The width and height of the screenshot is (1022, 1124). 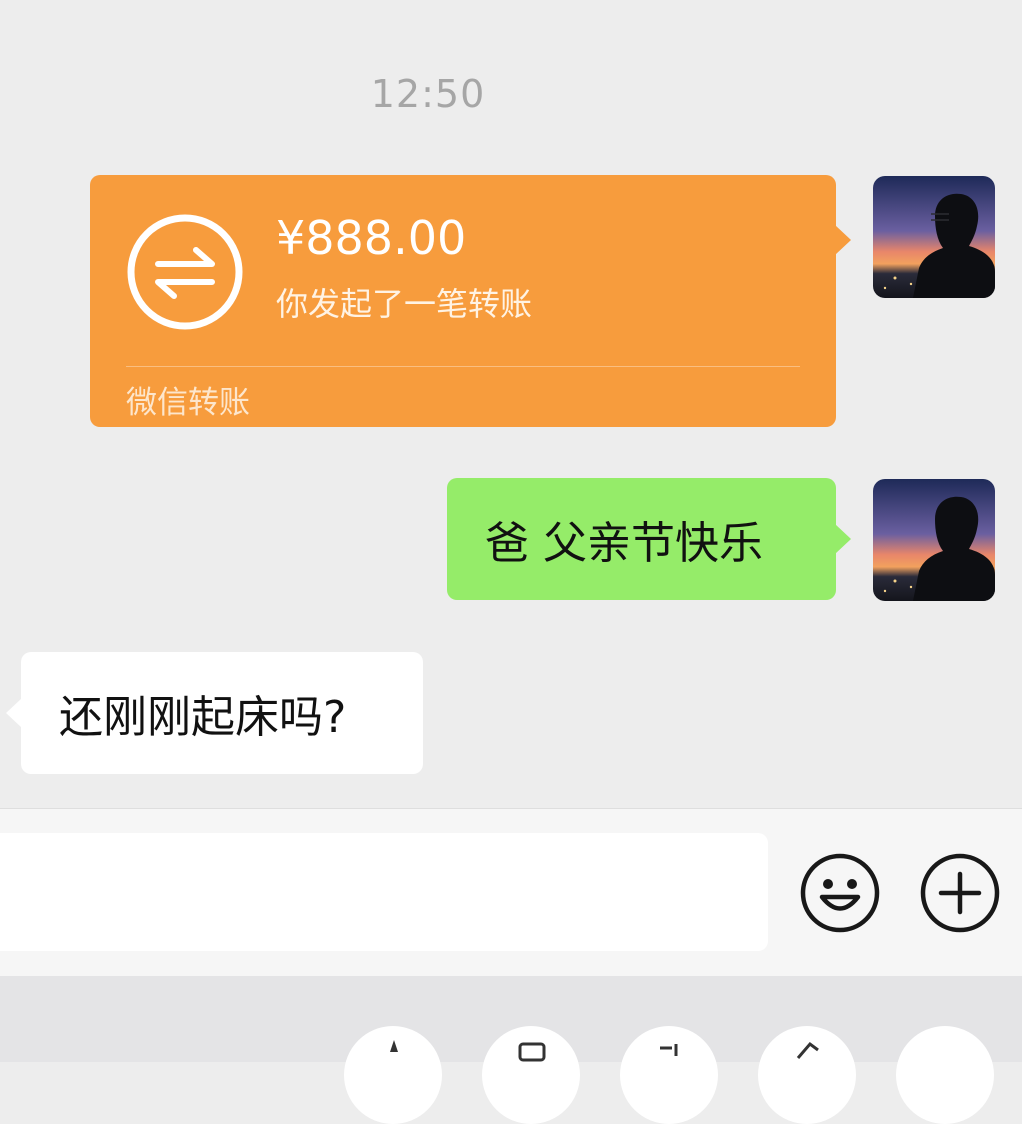 I want to click on transfer-footer-label: 微信转账, so click(x=188, y=403).